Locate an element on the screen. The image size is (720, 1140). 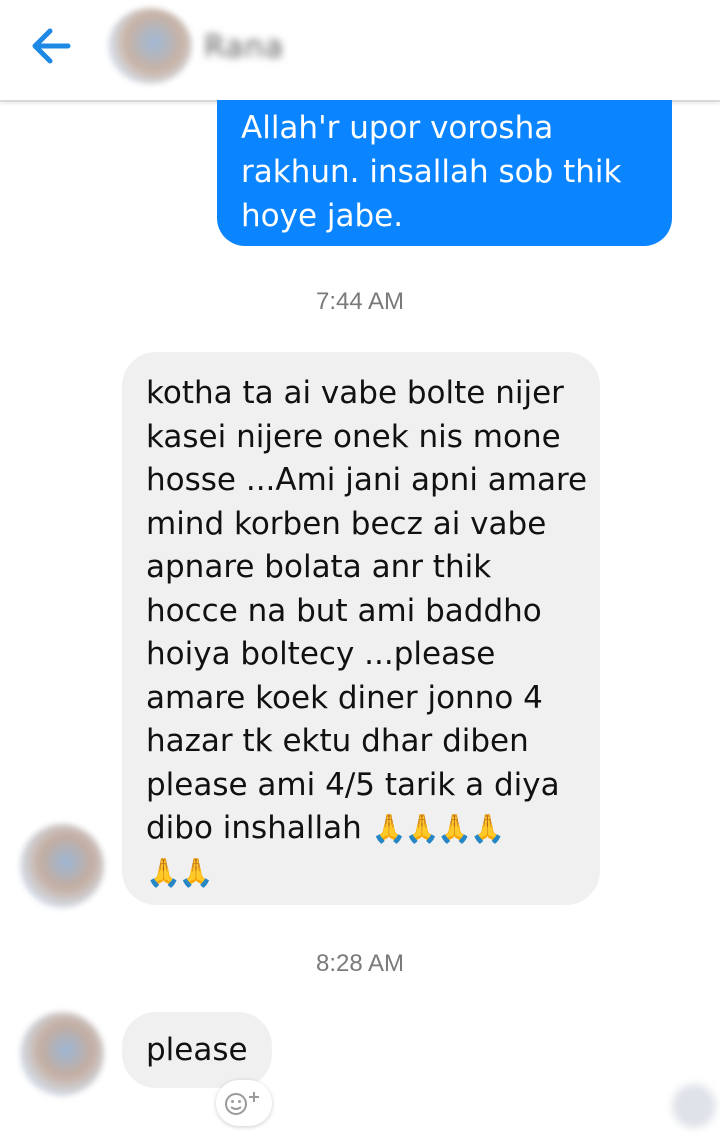
arrow-left-icon is located at coordinates (51, 46).